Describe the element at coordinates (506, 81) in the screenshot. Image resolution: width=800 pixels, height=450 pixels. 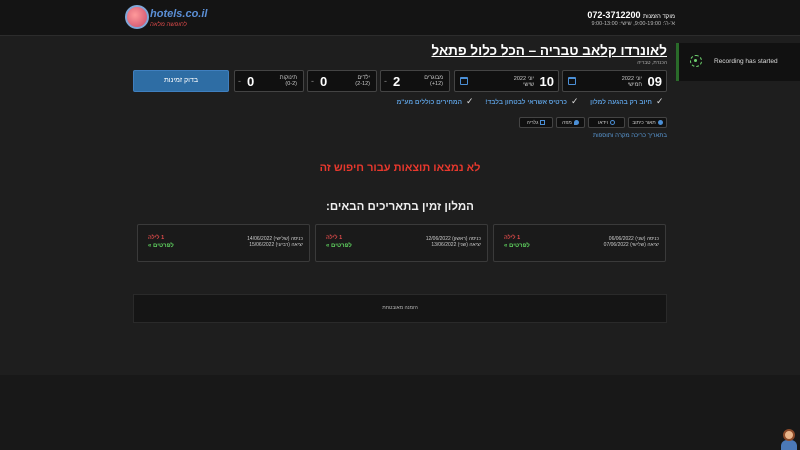
I see `checkout-date-picker: 10 יוני 2022 שישי` at that location.